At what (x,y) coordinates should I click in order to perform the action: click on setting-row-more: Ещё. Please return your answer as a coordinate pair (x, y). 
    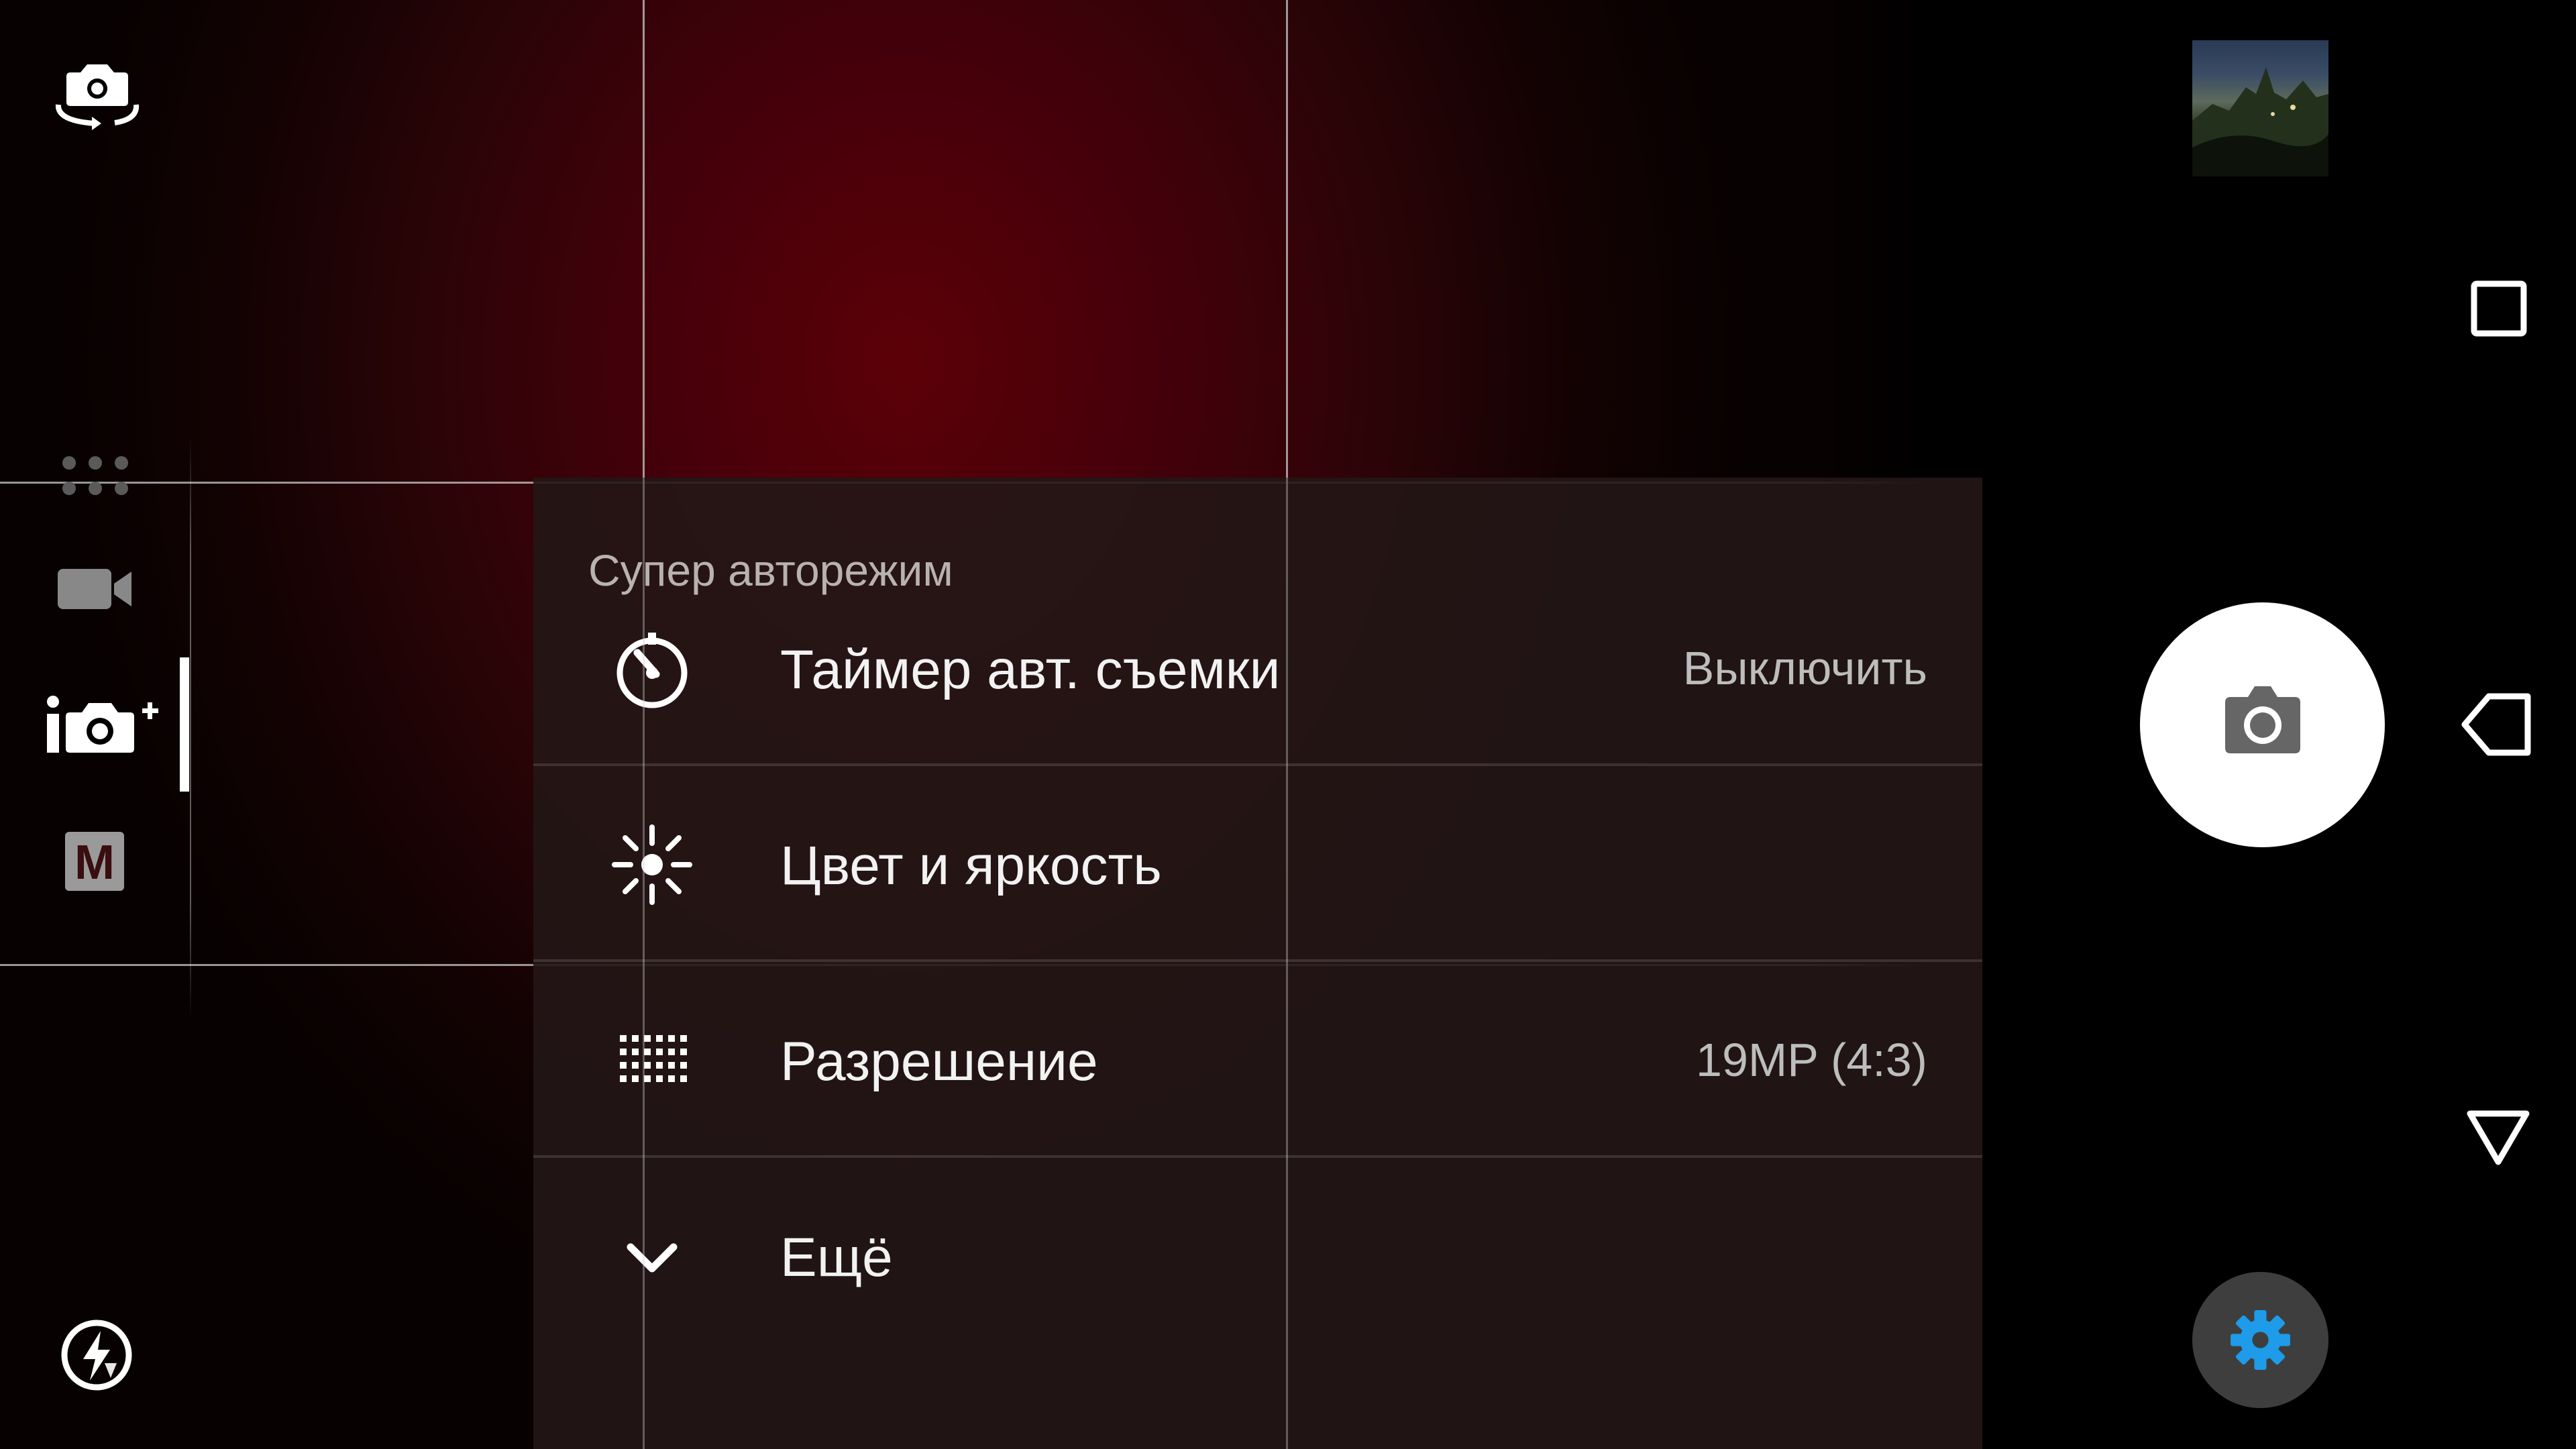
    Looking at the image, I should click on (1257, 1256).